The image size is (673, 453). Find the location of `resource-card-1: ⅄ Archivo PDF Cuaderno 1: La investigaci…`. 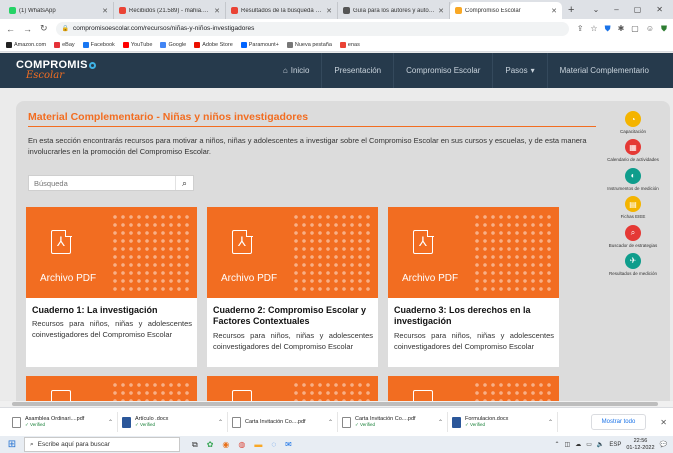

resource-card-1: ⅄ Archivo PDF Cuaderno 1: La investigaci… is located at coordinates (111, 287).